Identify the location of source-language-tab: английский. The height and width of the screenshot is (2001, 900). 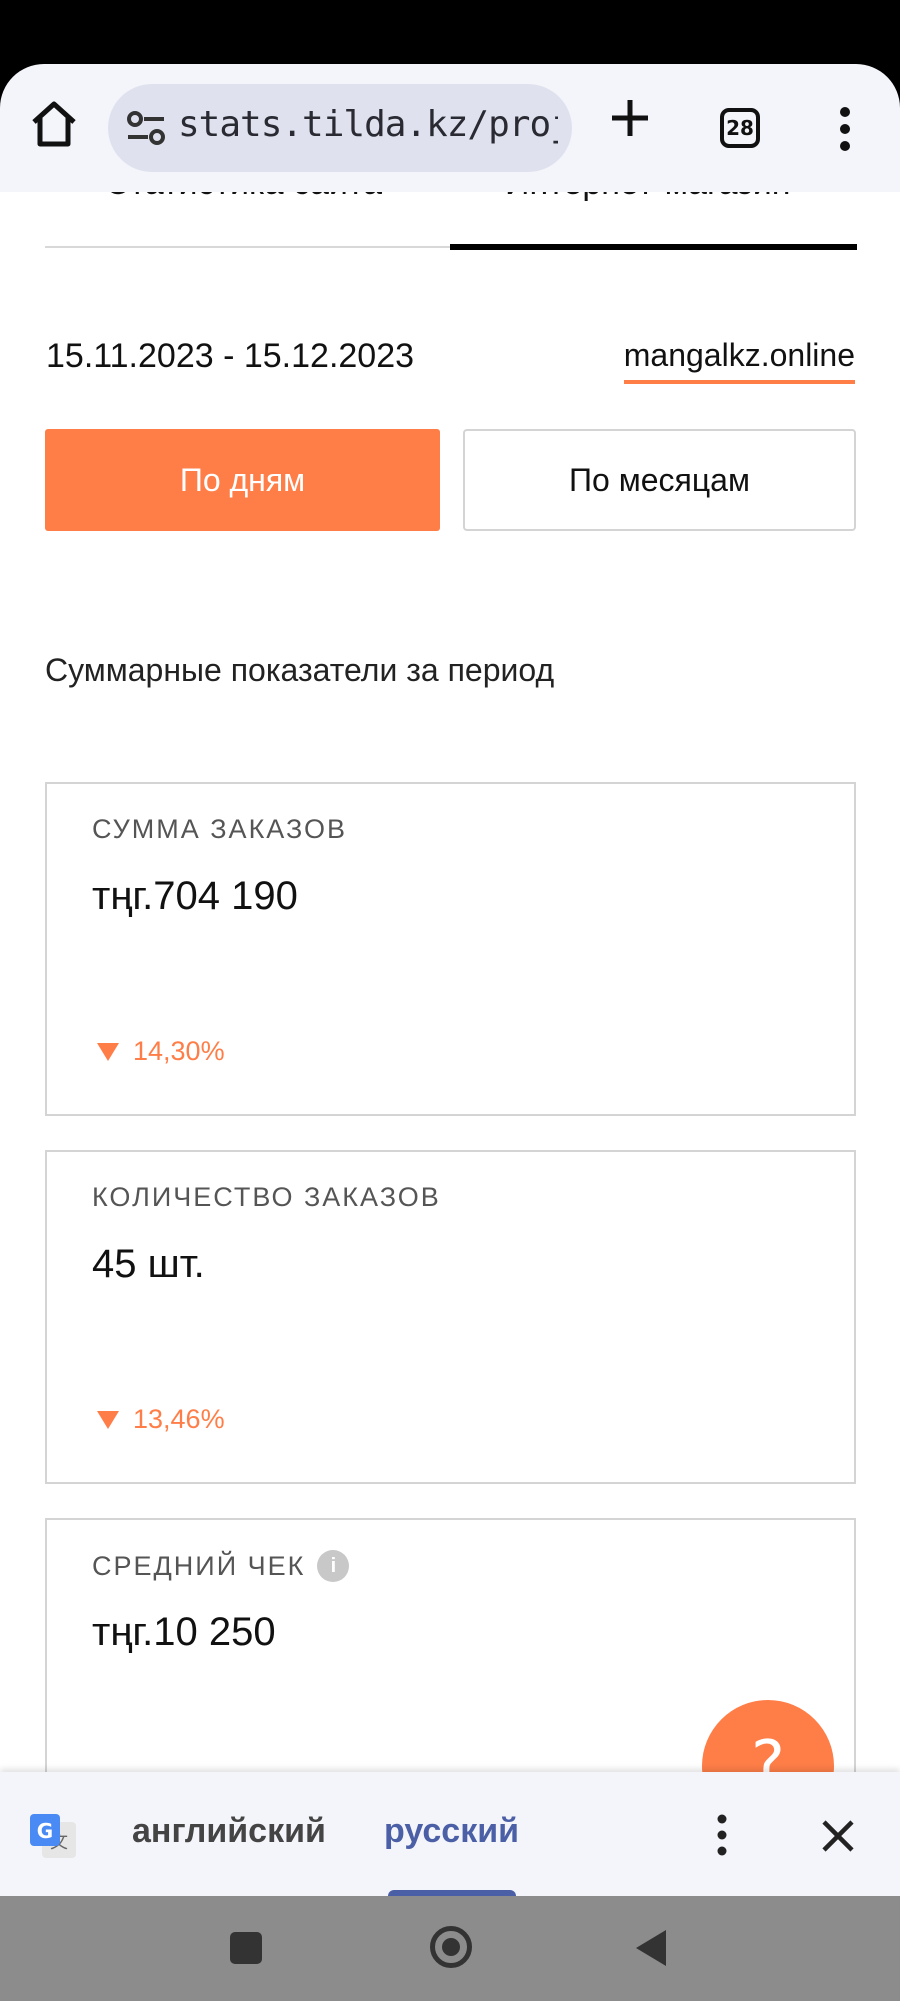
(229, 1831).